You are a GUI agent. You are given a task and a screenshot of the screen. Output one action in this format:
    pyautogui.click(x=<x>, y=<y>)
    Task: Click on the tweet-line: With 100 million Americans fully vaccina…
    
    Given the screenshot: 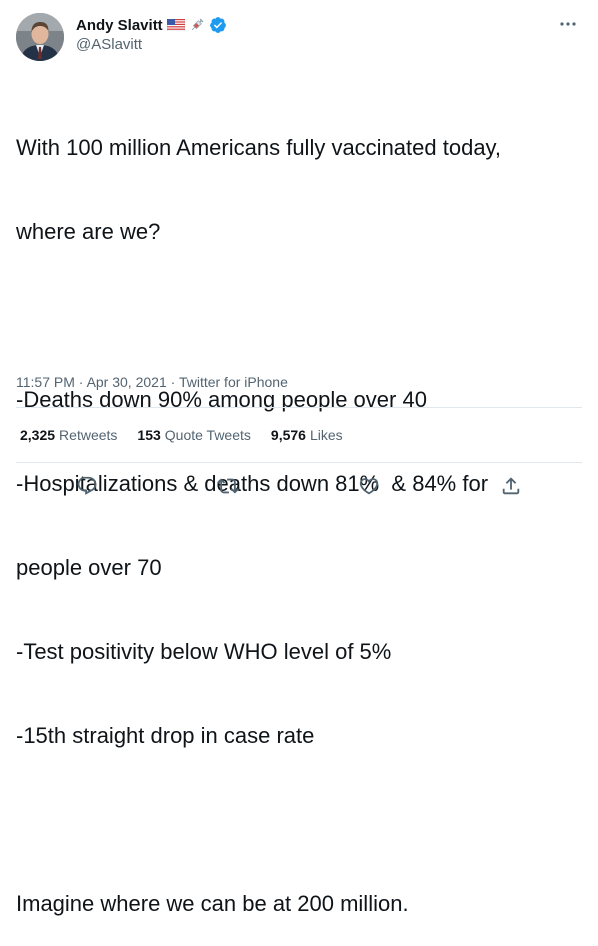 What is the action you would take?
    pyautogui.click(x=259, y=147)
    